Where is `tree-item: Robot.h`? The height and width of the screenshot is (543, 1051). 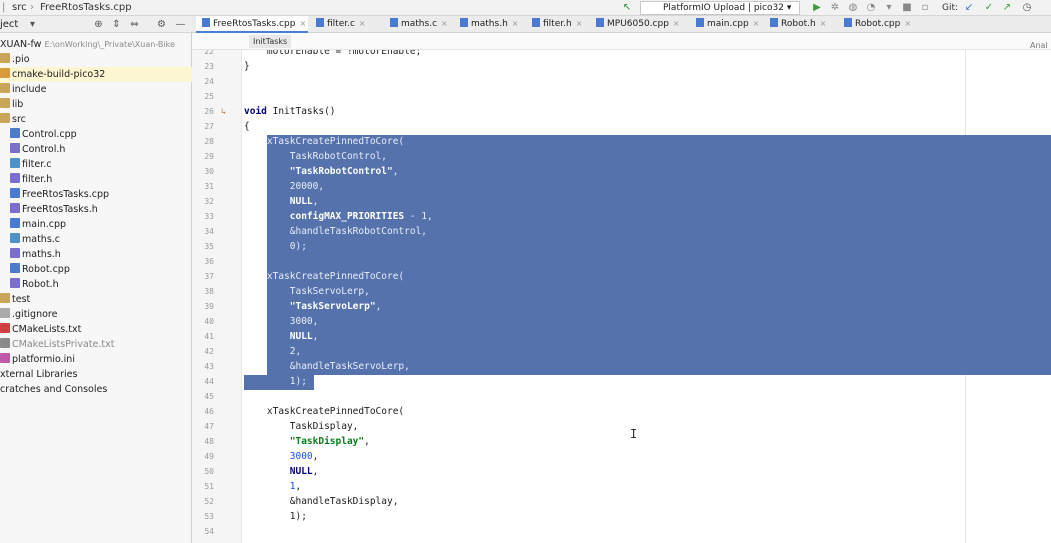
tree-item: Robot.h is located at coordinates (96, 284).